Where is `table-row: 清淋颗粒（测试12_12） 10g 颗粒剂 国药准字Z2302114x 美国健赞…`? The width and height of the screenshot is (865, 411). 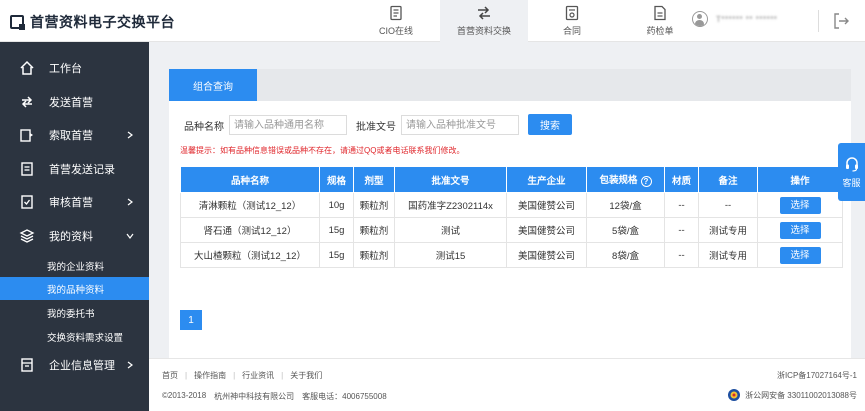
table-row: 清淋颗粒（测试12_12） 10g 颗粒剂 国药准字Z2302114x 美国健赞… is located at coordinates (511, 205).